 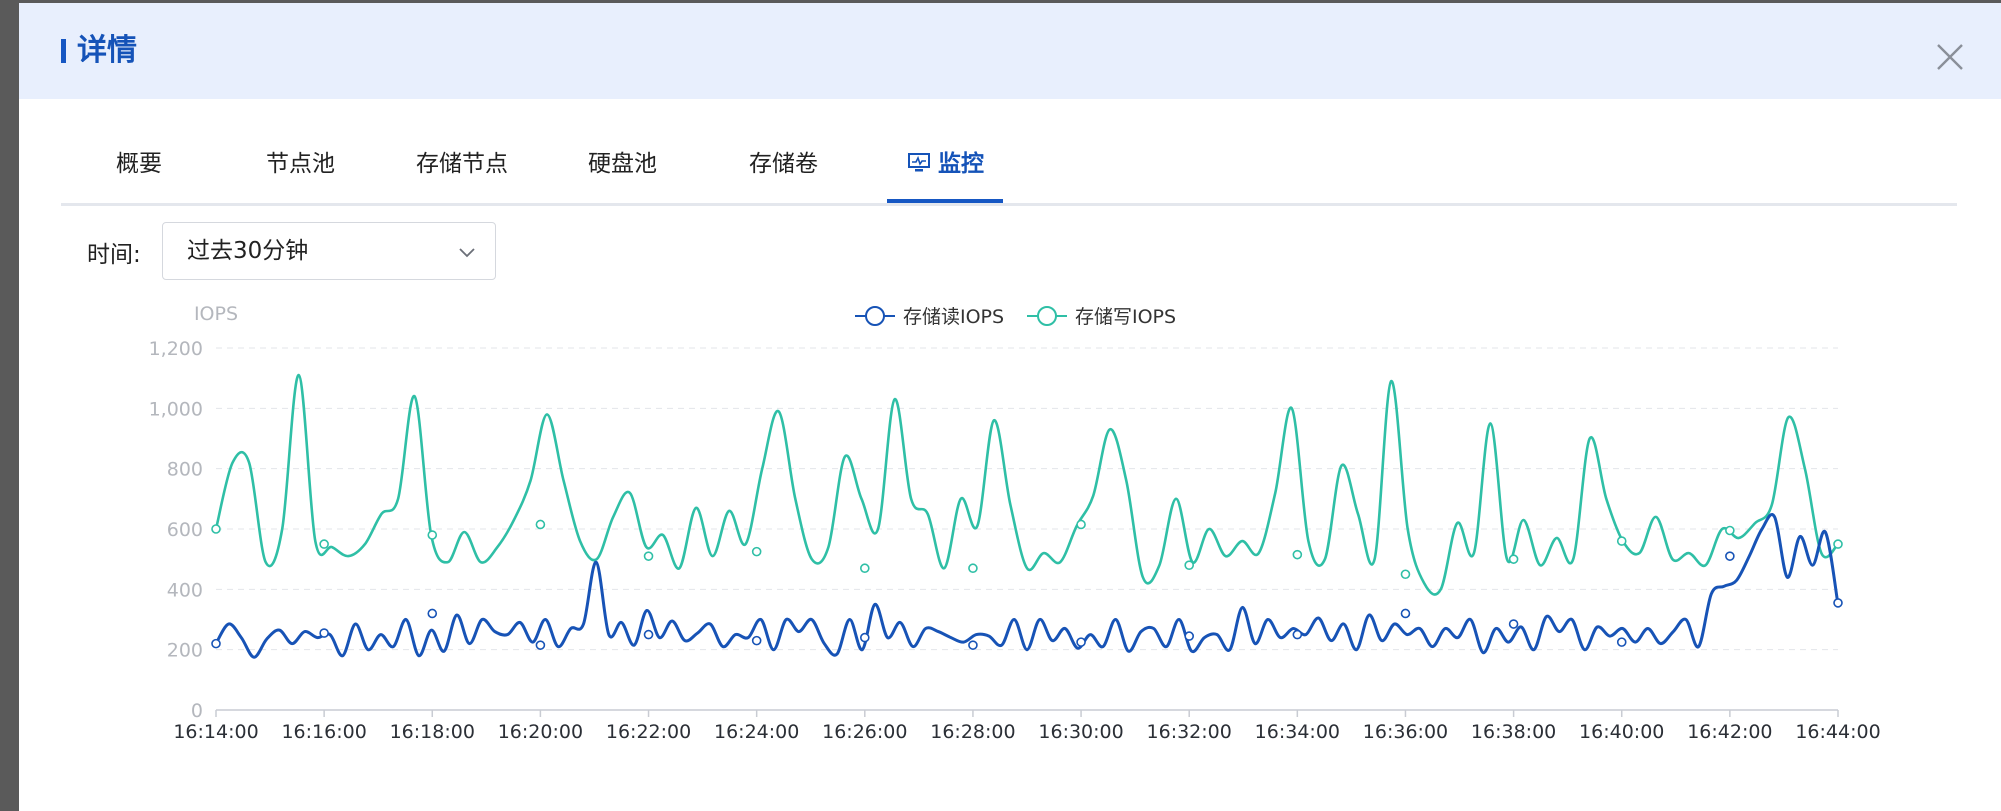 I want to click on x-tick-label: 16:28:00, so click(x=972, y=732).